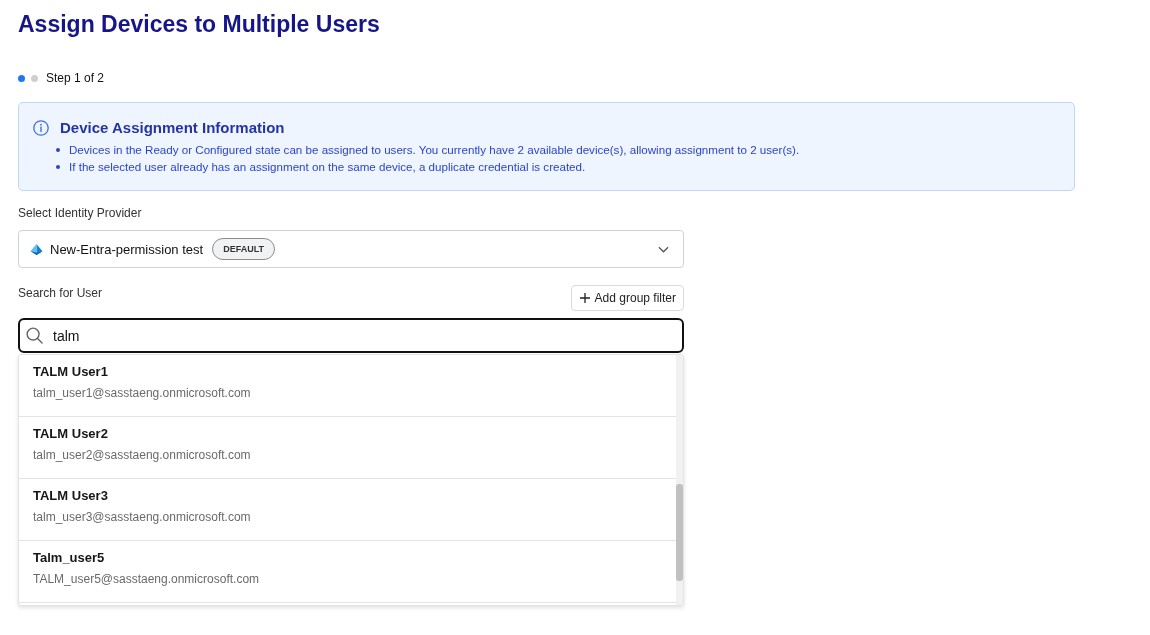  Describe the element at coordinates (347, 448) in the screenshot. I see `user-option: TALM User2 talm_user2@sasstaeng.onmicrosoft.com` at that location.